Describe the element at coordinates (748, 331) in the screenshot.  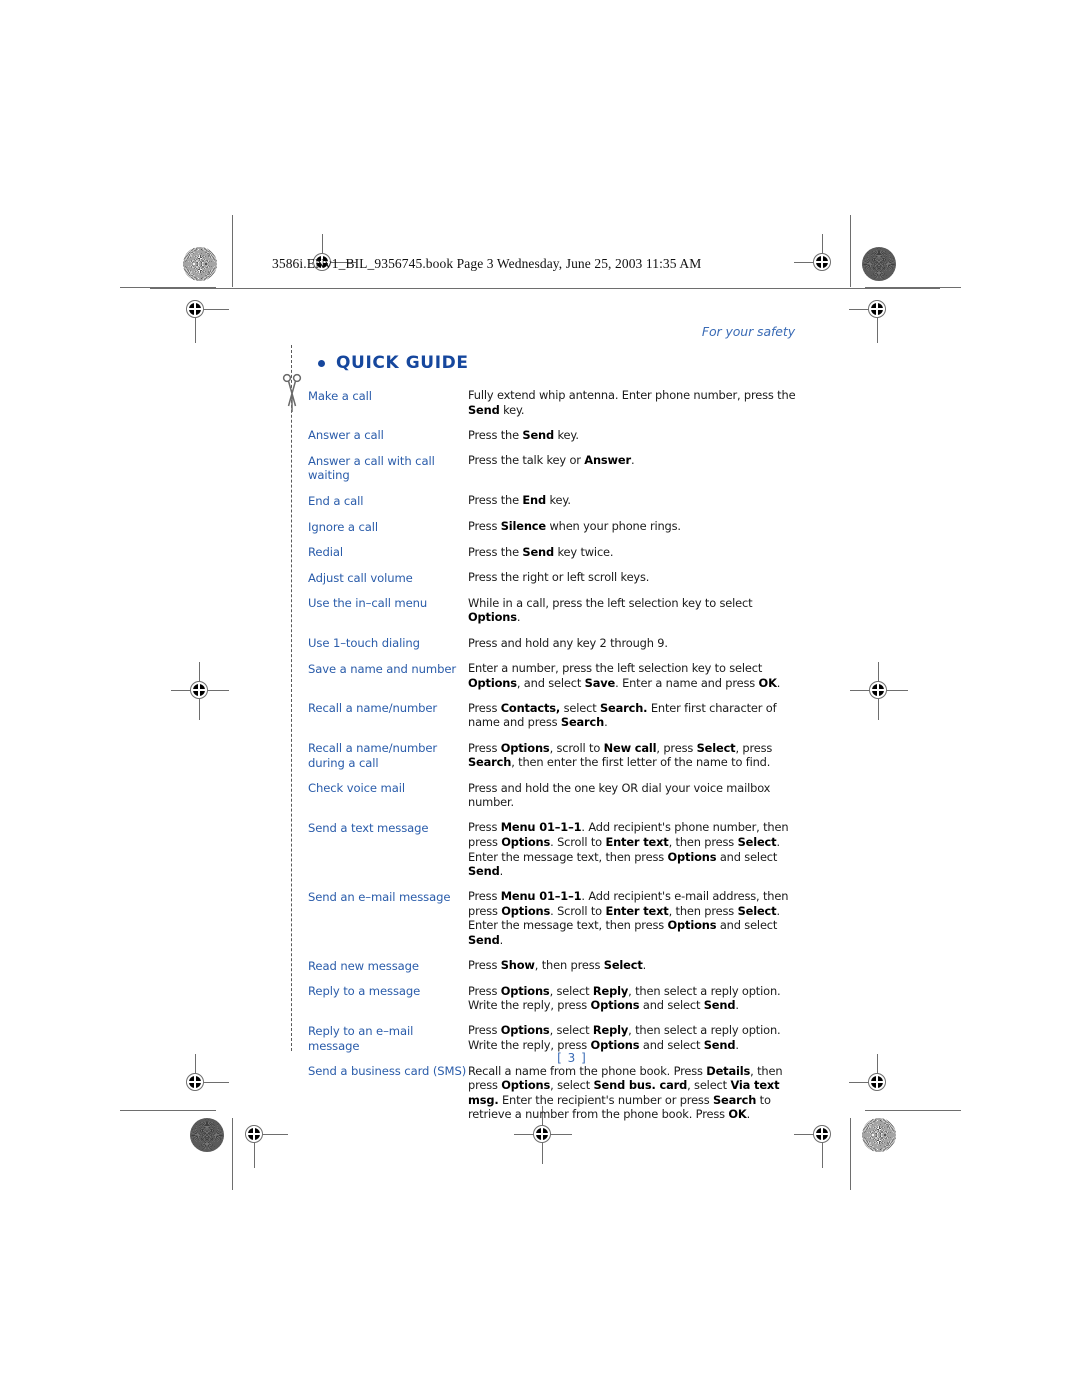
I see `running-head: For your safety` at that location.